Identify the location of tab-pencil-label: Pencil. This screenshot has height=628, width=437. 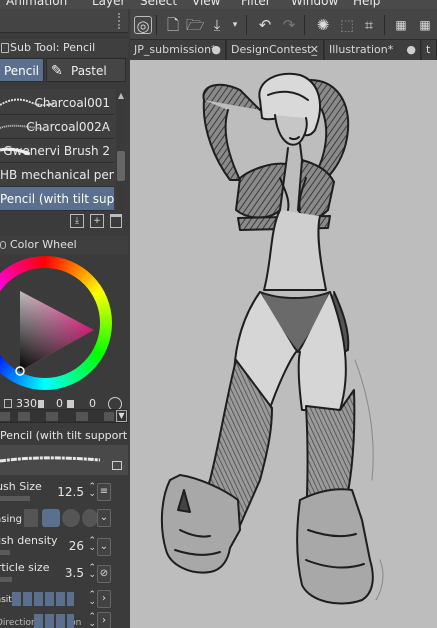
(21, 71).